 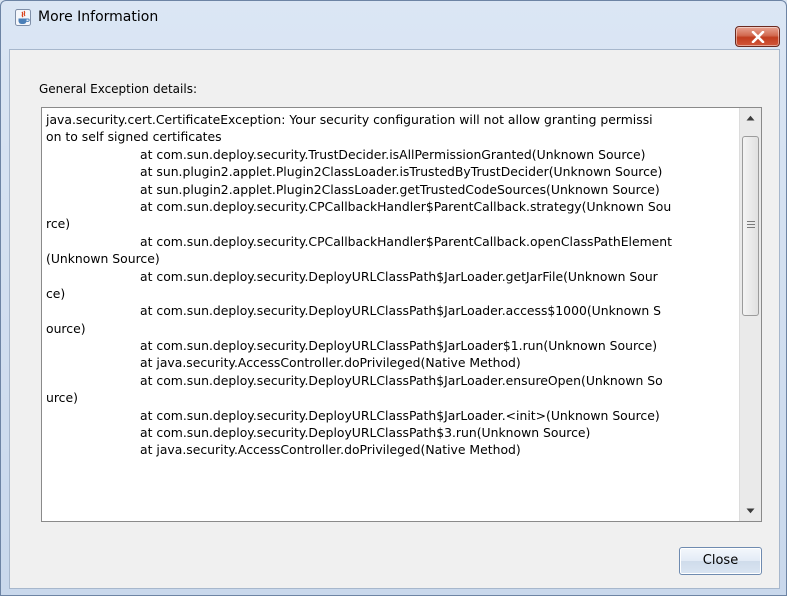 I want to click on detail-line: urce), so click(x=62, y=398).